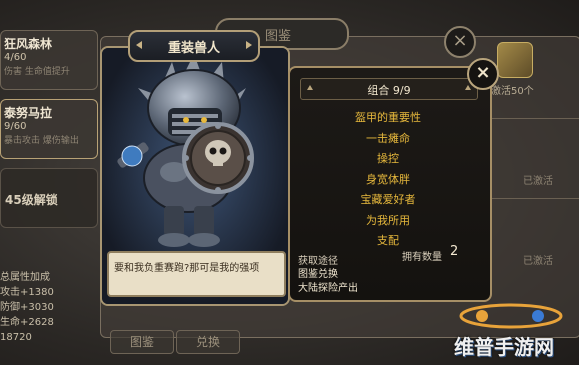 This screenshot has width=579, height=365. What do you see at coordinates (28, 113) in the screenshot?
I see `region-name: 泰努马拉` at bounding box center [28, 113].